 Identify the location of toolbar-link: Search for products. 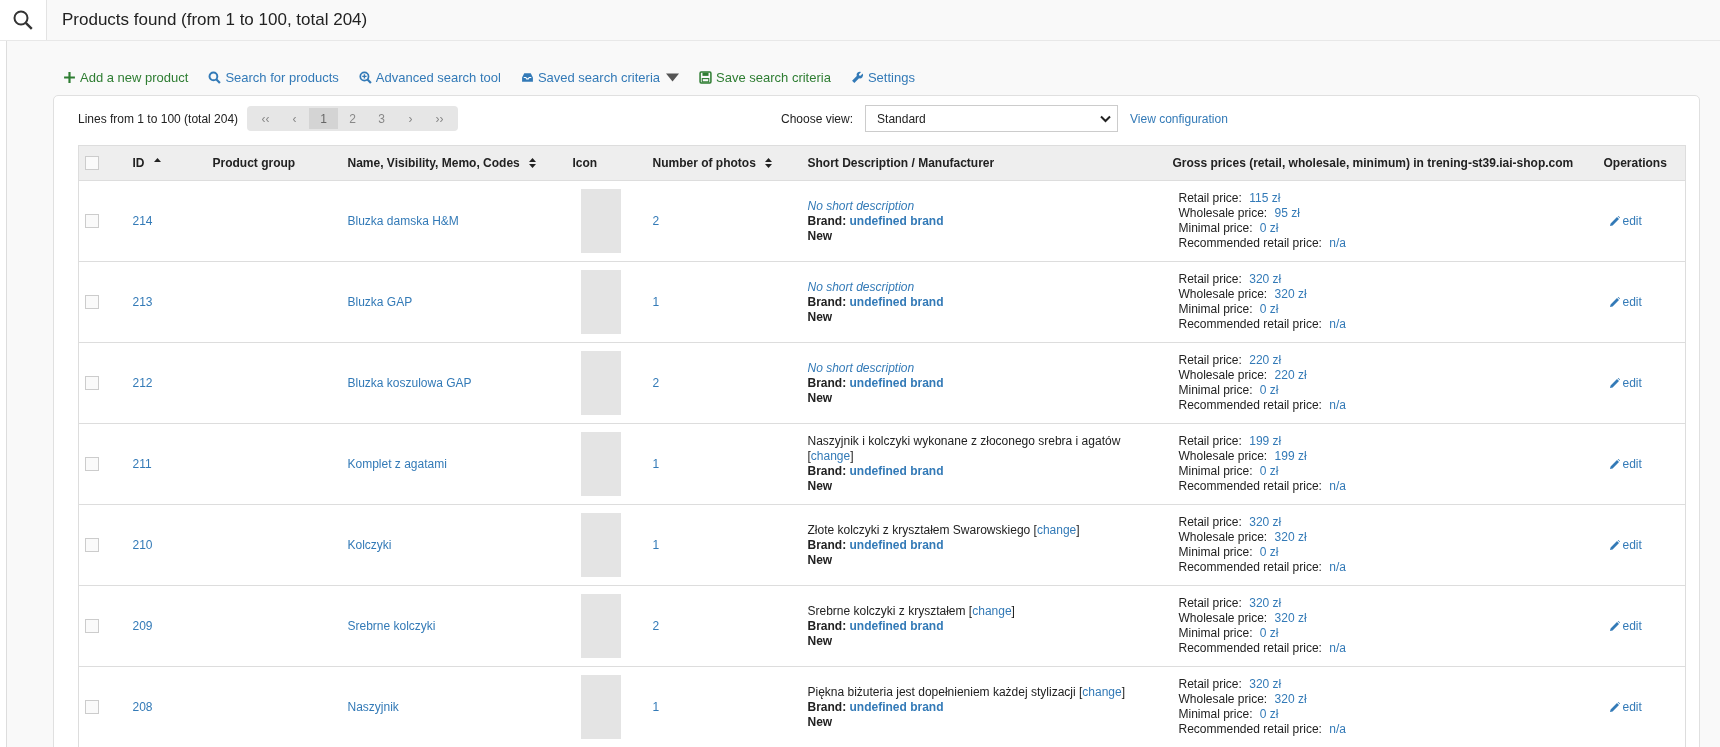
(273, 77).